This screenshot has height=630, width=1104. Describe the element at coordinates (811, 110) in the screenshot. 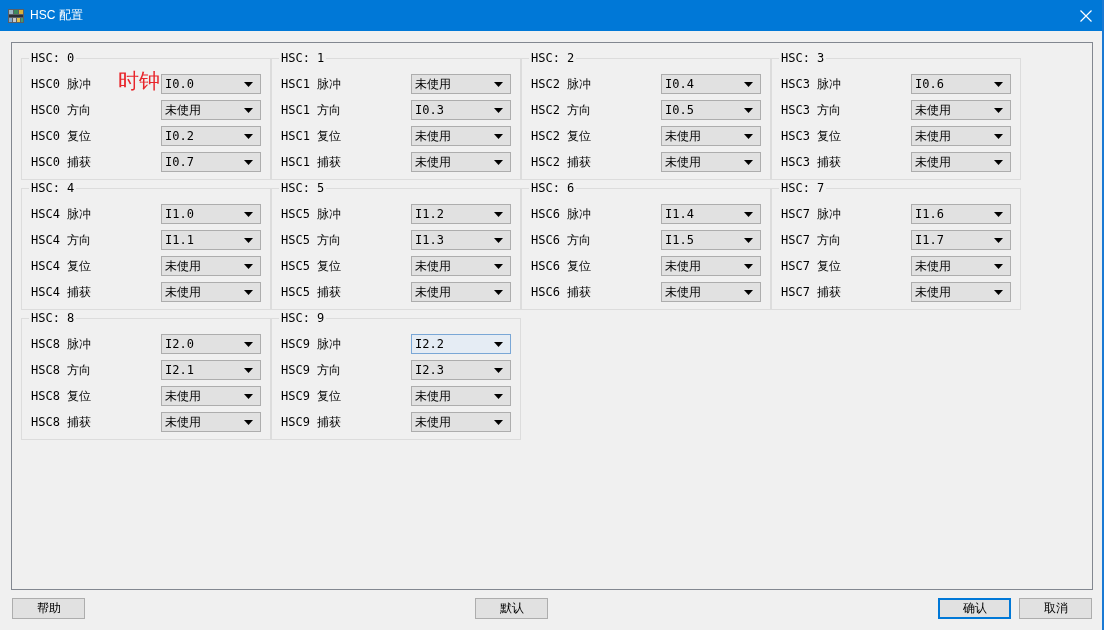

I see `field-label: HSC3 方向` at that location.